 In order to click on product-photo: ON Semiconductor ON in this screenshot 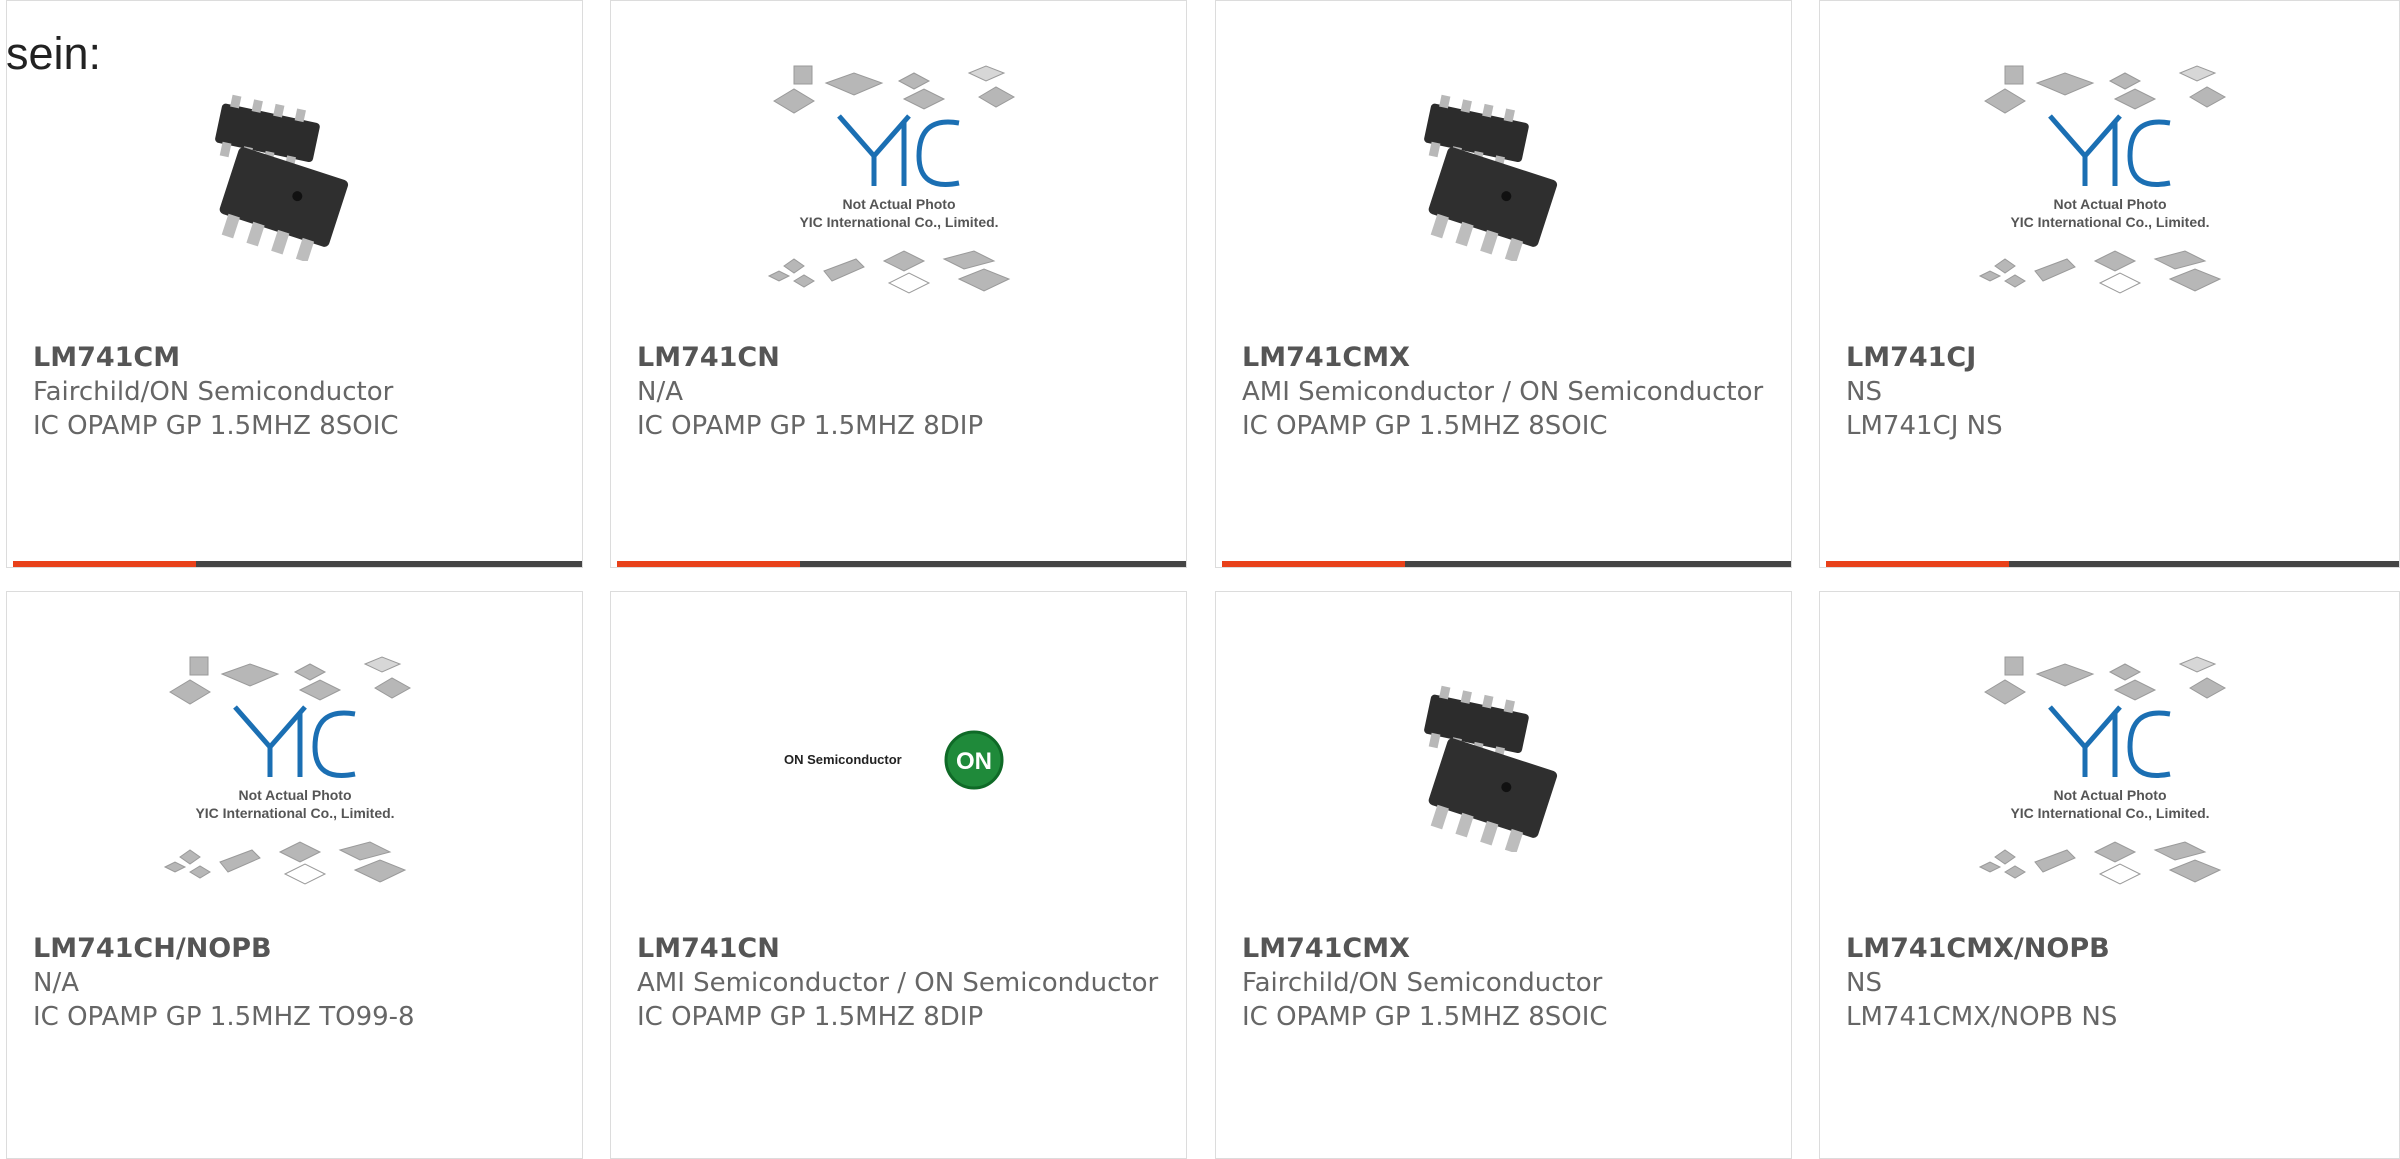, I will do `click(898, 787)`.